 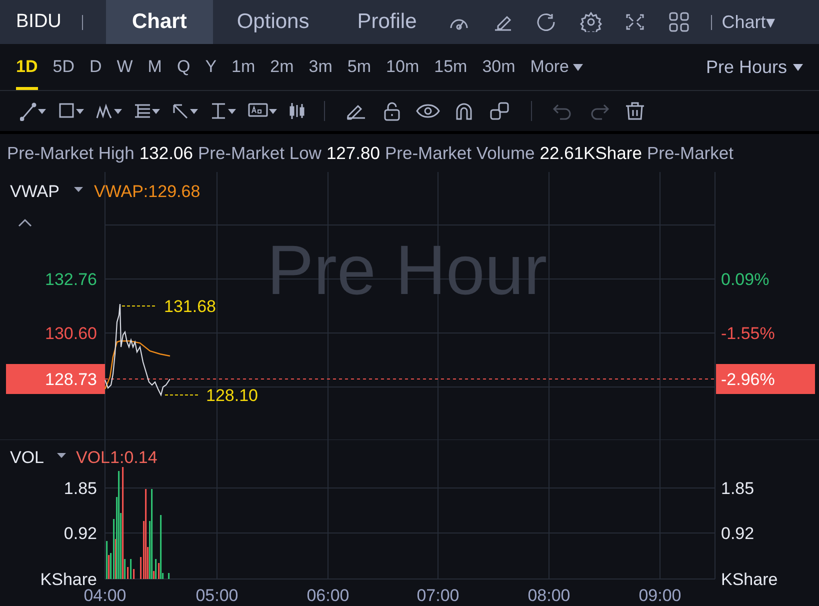 I want to click on more-menu: More, so click(x=557, y=67).